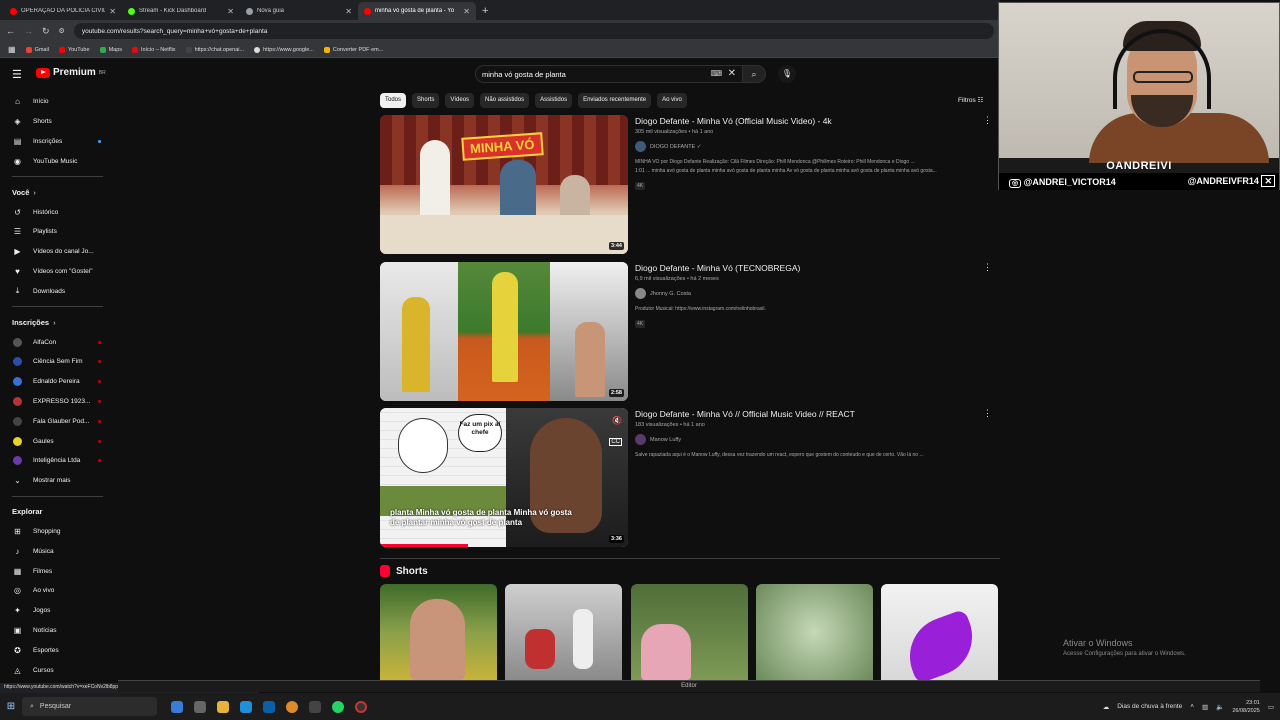 The image size is (1280, 720). I want to click on sidebar-item-music: ◉ YouTube Music, so click(57, 161).